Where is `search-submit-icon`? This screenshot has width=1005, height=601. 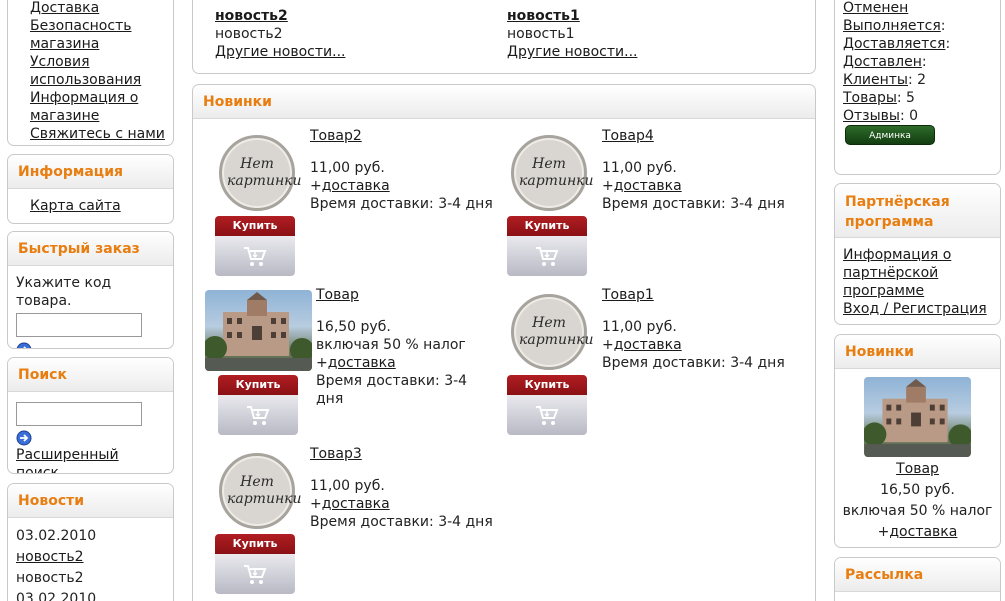 search-submit-icon is located at coordinates (90, 438).